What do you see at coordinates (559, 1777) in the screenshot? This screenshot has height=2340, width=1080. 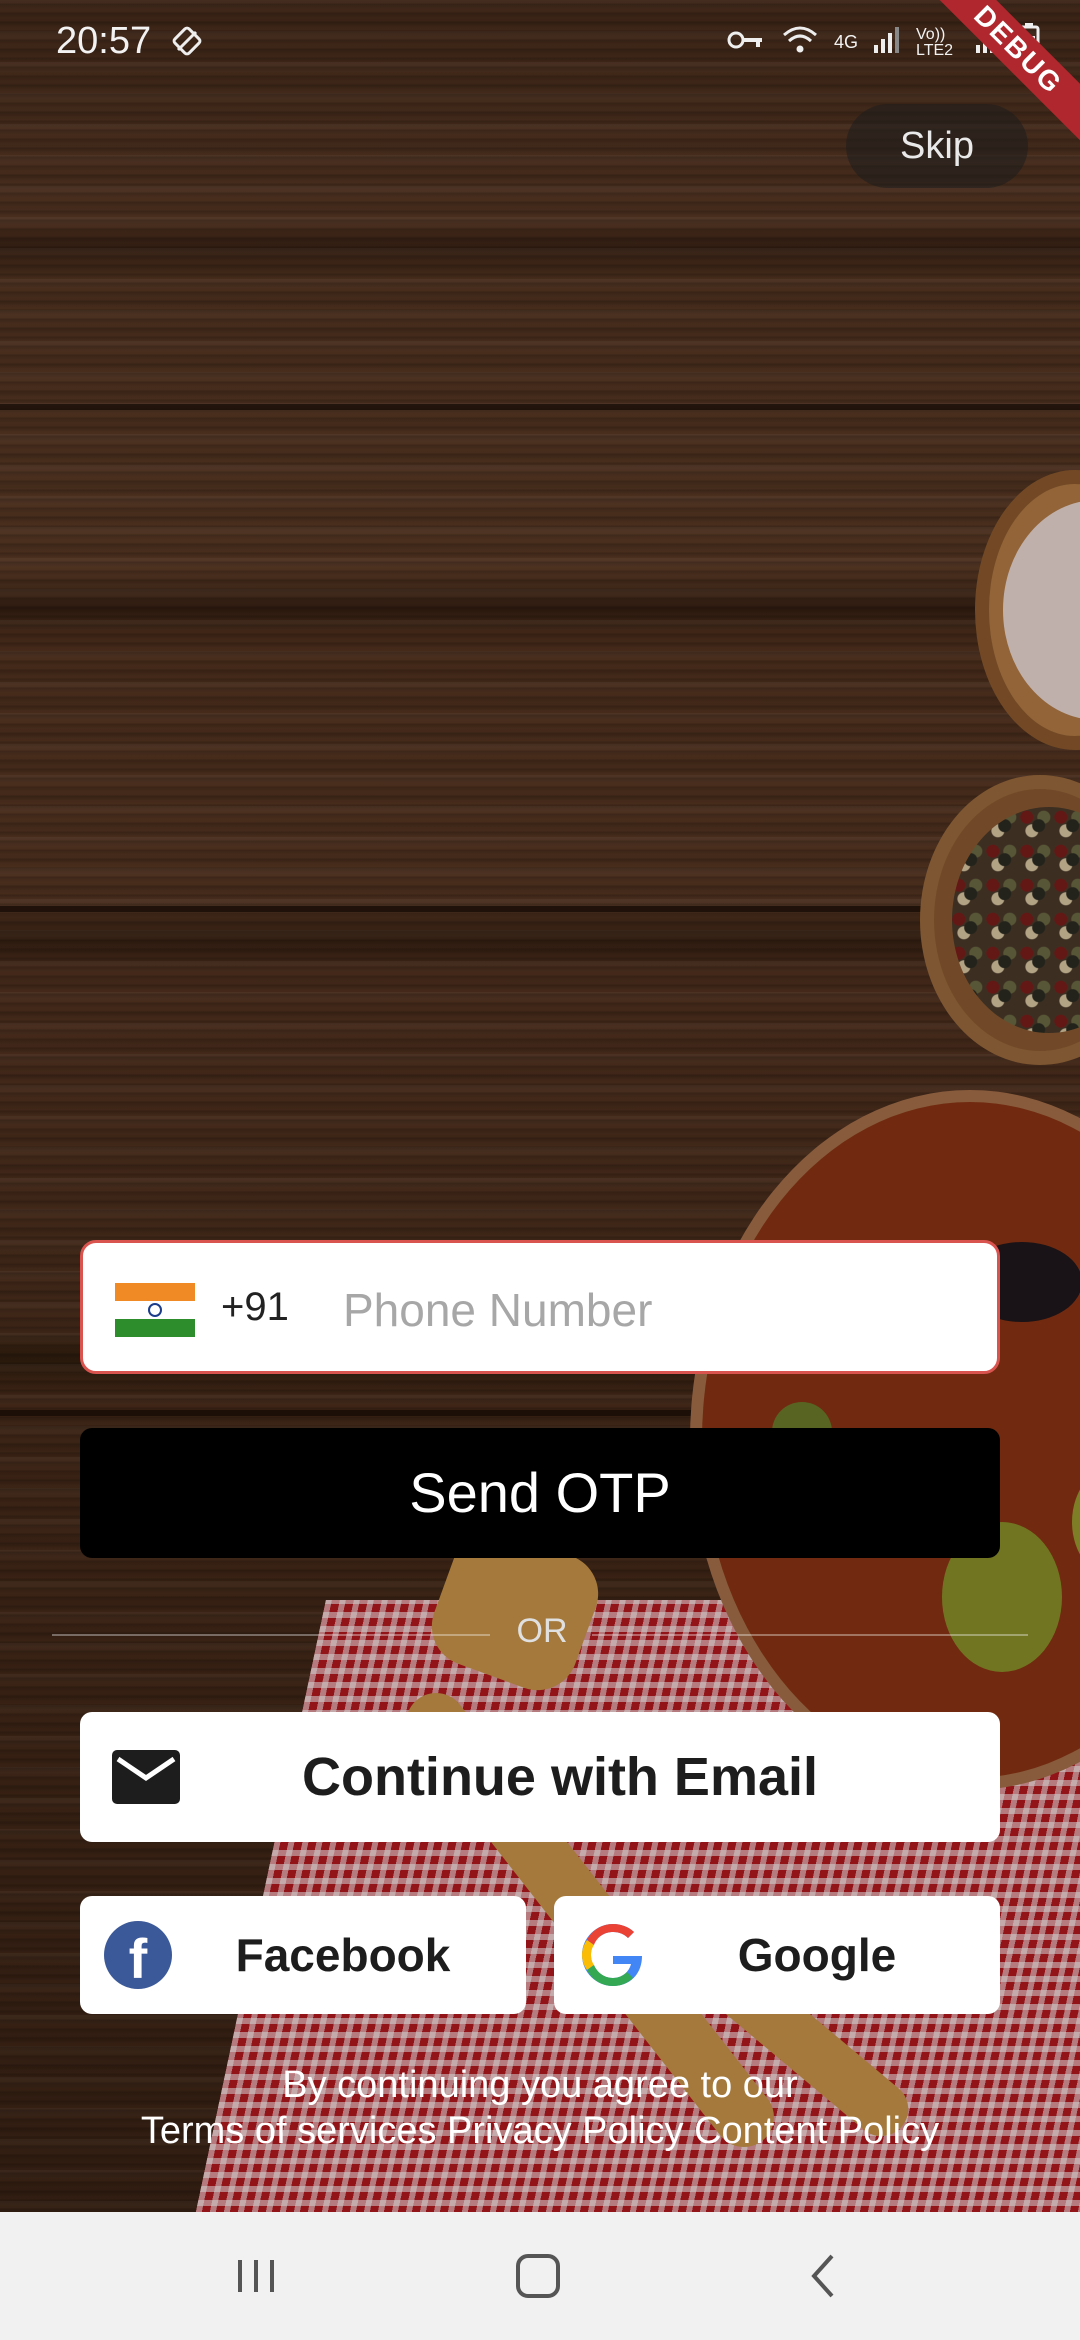 I see `email-button-label: Continue with Email` at bounding box center [559, 1777].